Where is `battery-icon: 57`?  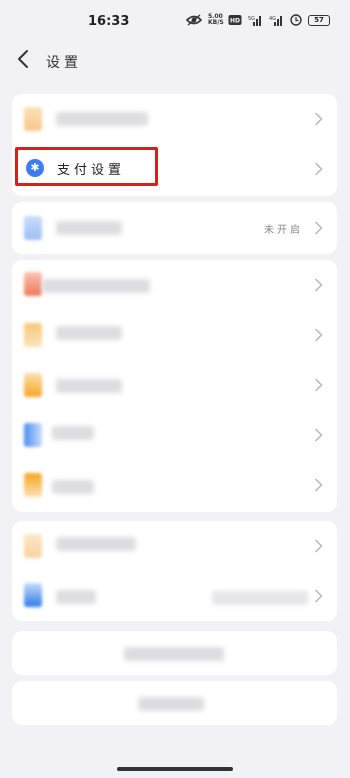
battery-icon: 57 is located at coordinates (319, 20).